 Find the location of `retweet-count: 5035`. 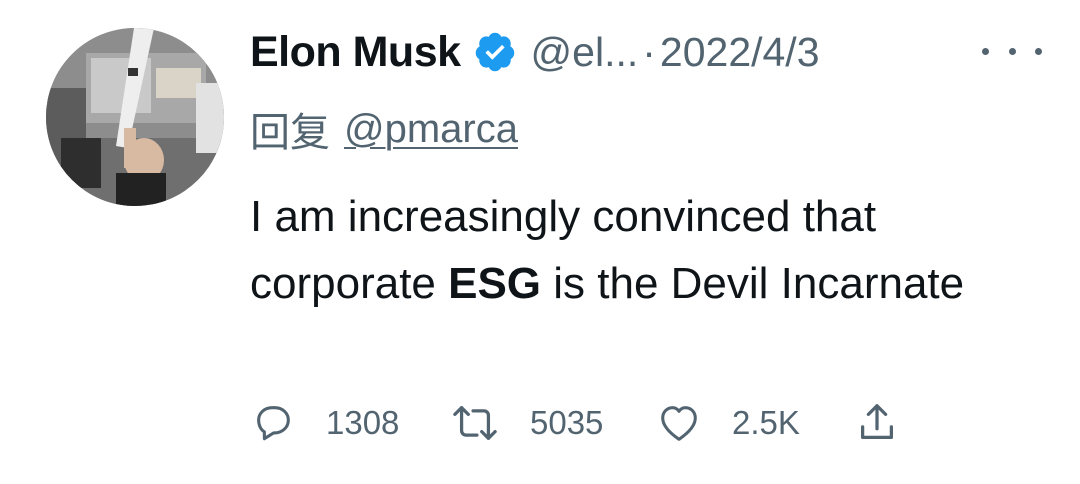

retweet-count: 5035 is located at coordinates (567, 422).